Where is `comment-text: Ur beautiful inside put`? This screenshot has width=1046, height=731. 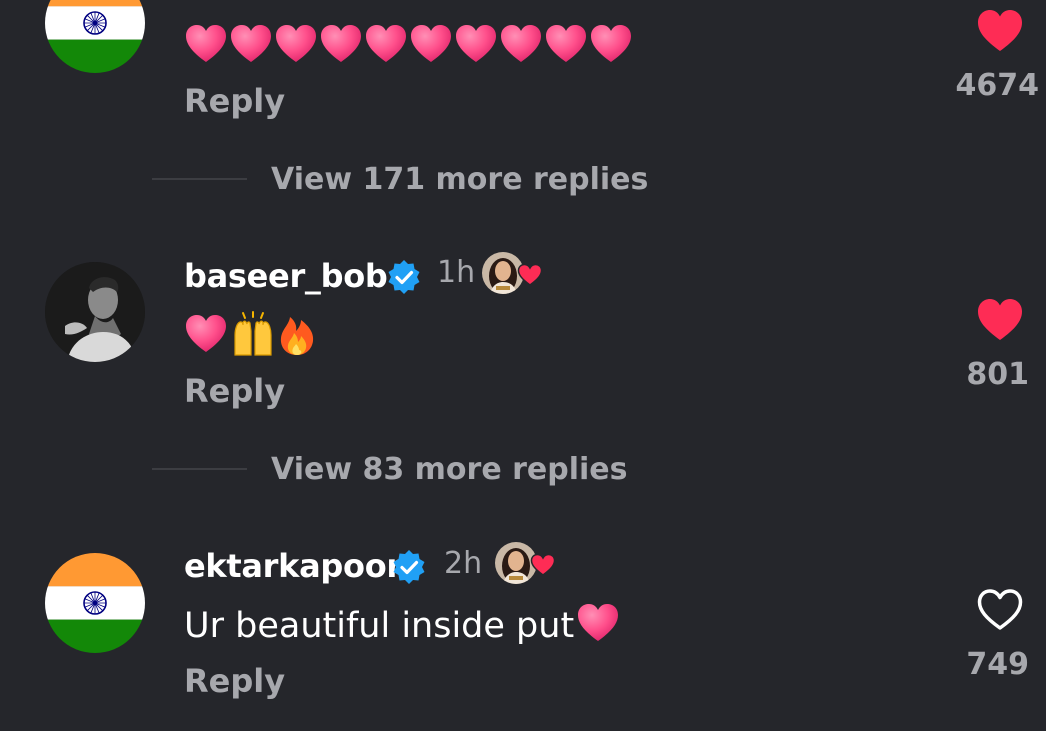
comment-text: Ur beautiful inside put is located at coordinates (402, 625).